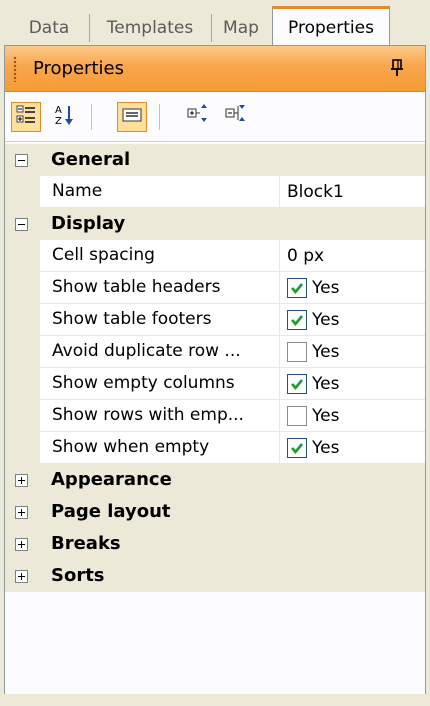 This screenshot has height=706, width=430. I want to click on property-name: Show empty columns, so click(160, 384).